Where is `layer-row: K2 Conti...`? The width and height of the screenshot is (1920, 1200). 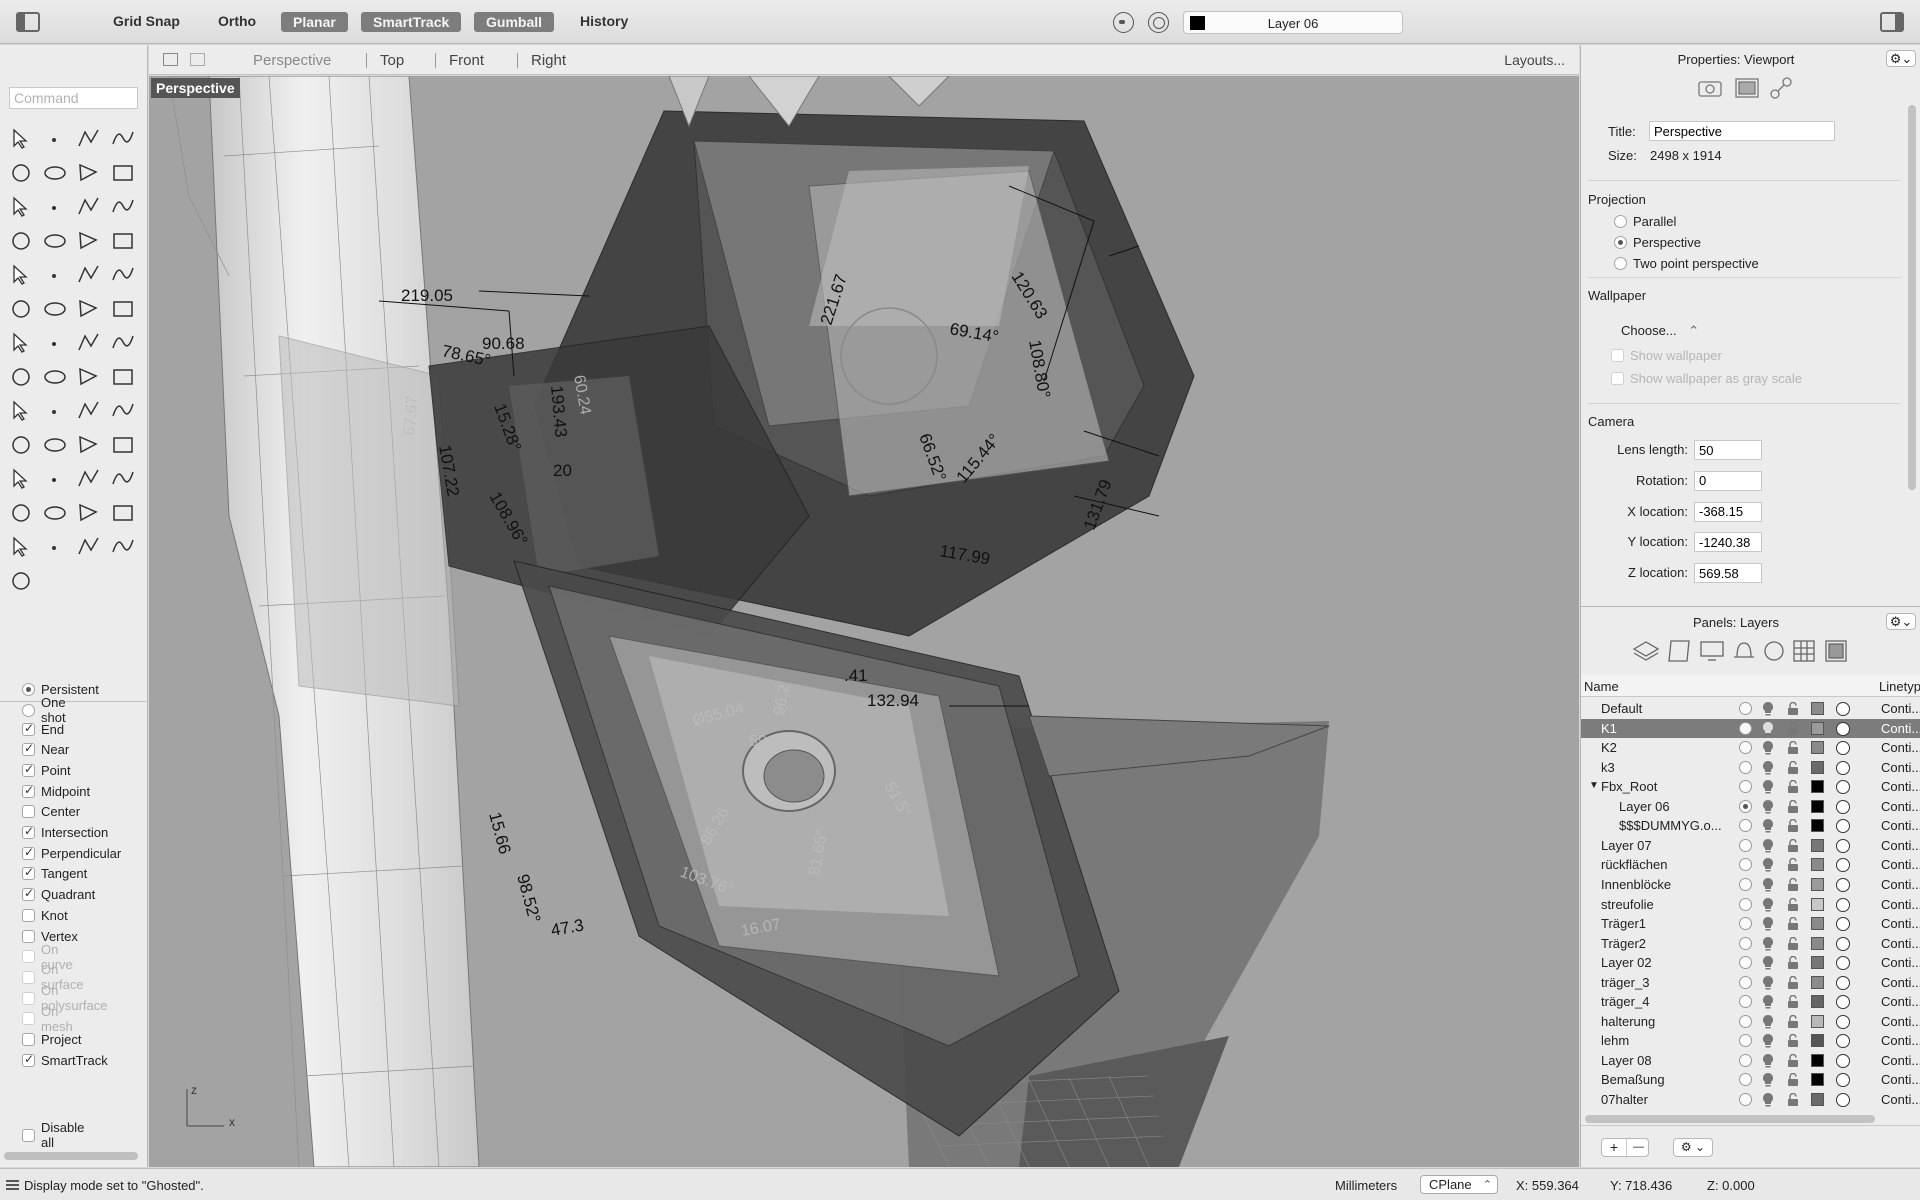
layer-row: K2 Conti... is located at coordinates (1750, 748).